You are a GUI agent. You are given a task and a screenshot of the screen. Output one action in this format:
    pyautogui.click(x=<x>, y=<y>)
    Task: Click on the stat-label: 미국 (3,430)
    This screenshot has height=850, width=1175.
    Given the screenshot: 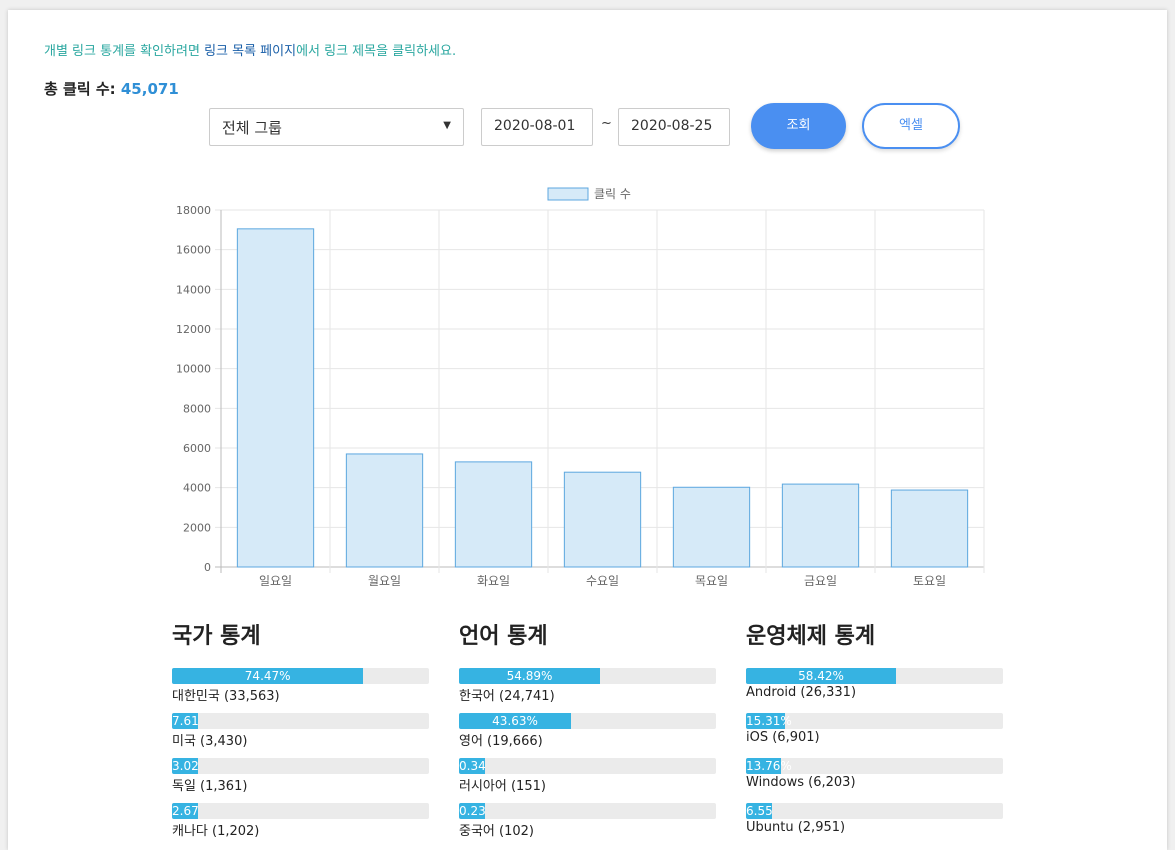 What is the action you would take?
    pyautogui.click(x=210, y=741)
    